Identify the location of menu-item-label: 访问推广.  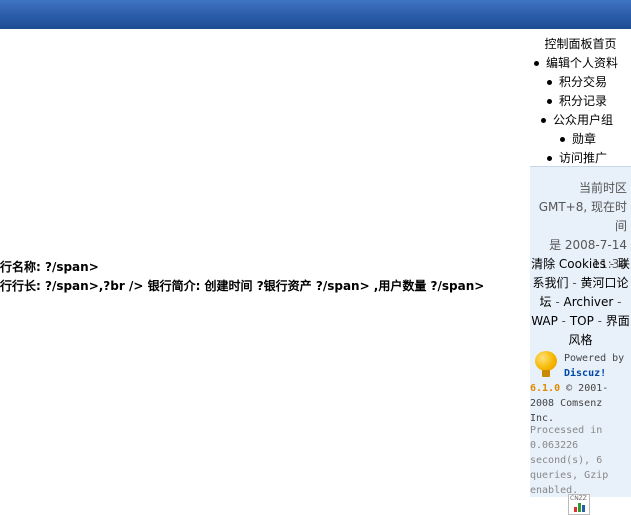
(583, 158).